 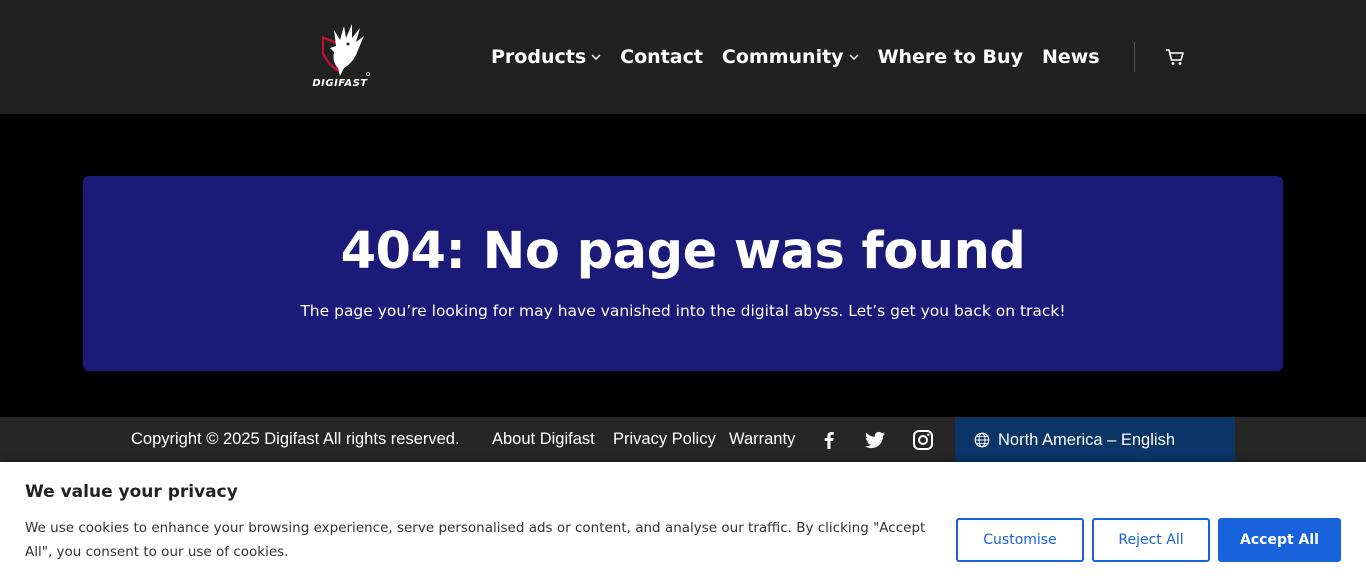 I want to click on nav-item-contact: Contact, so click(x=661, y=57).